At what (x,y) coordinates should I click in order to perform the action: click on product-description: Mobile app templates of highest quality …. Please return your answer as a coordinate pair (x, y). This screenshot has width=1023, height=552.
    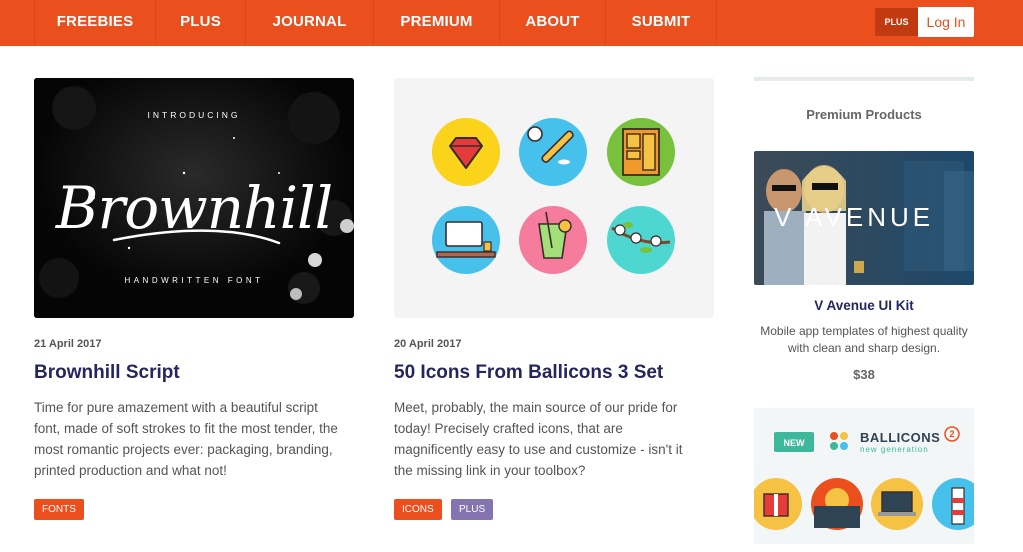
    Looking at the image, I should click on (864, 339).